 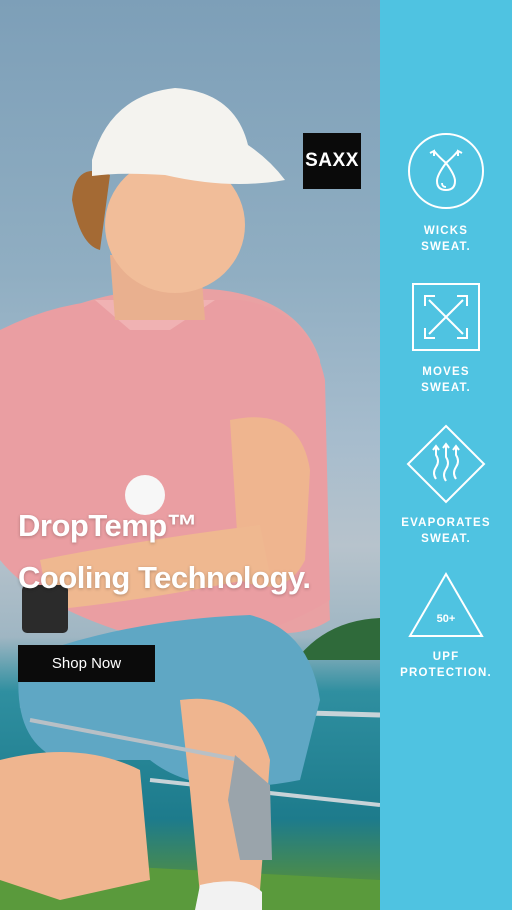 What do you see at coordinates (446, 380) in the screenshot?
I see `feature-label-moves: MOVES SWEAT.` at bounding box center [446, 380].